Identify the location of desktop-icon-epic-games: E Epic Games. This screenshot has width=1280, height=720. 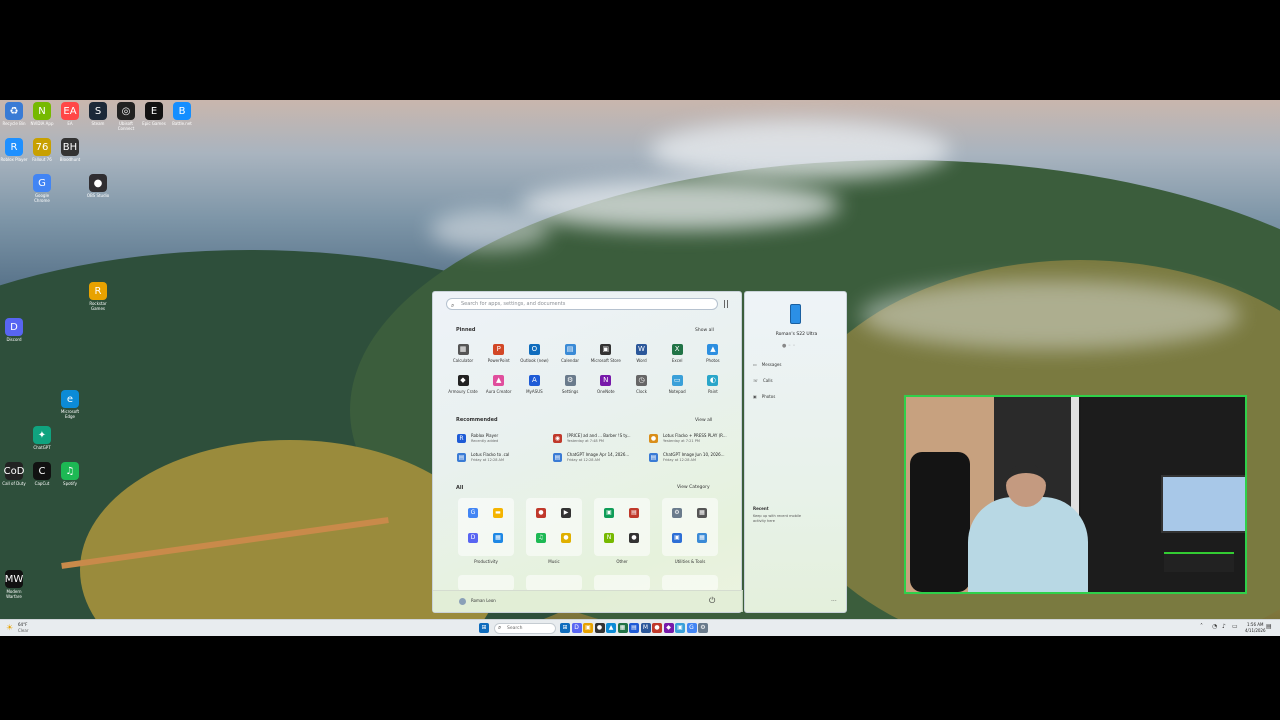
(154, 116).